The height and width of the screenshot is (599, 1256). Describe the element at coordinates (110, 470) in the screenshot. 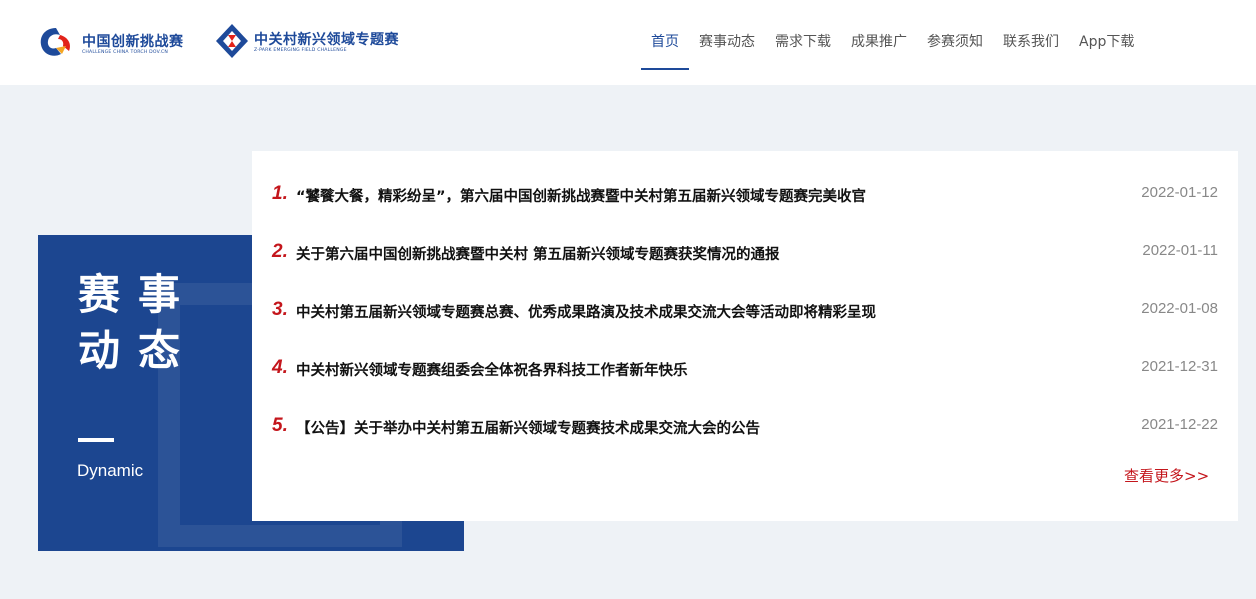

I see `section-subtitle: Dynamic` at that location.